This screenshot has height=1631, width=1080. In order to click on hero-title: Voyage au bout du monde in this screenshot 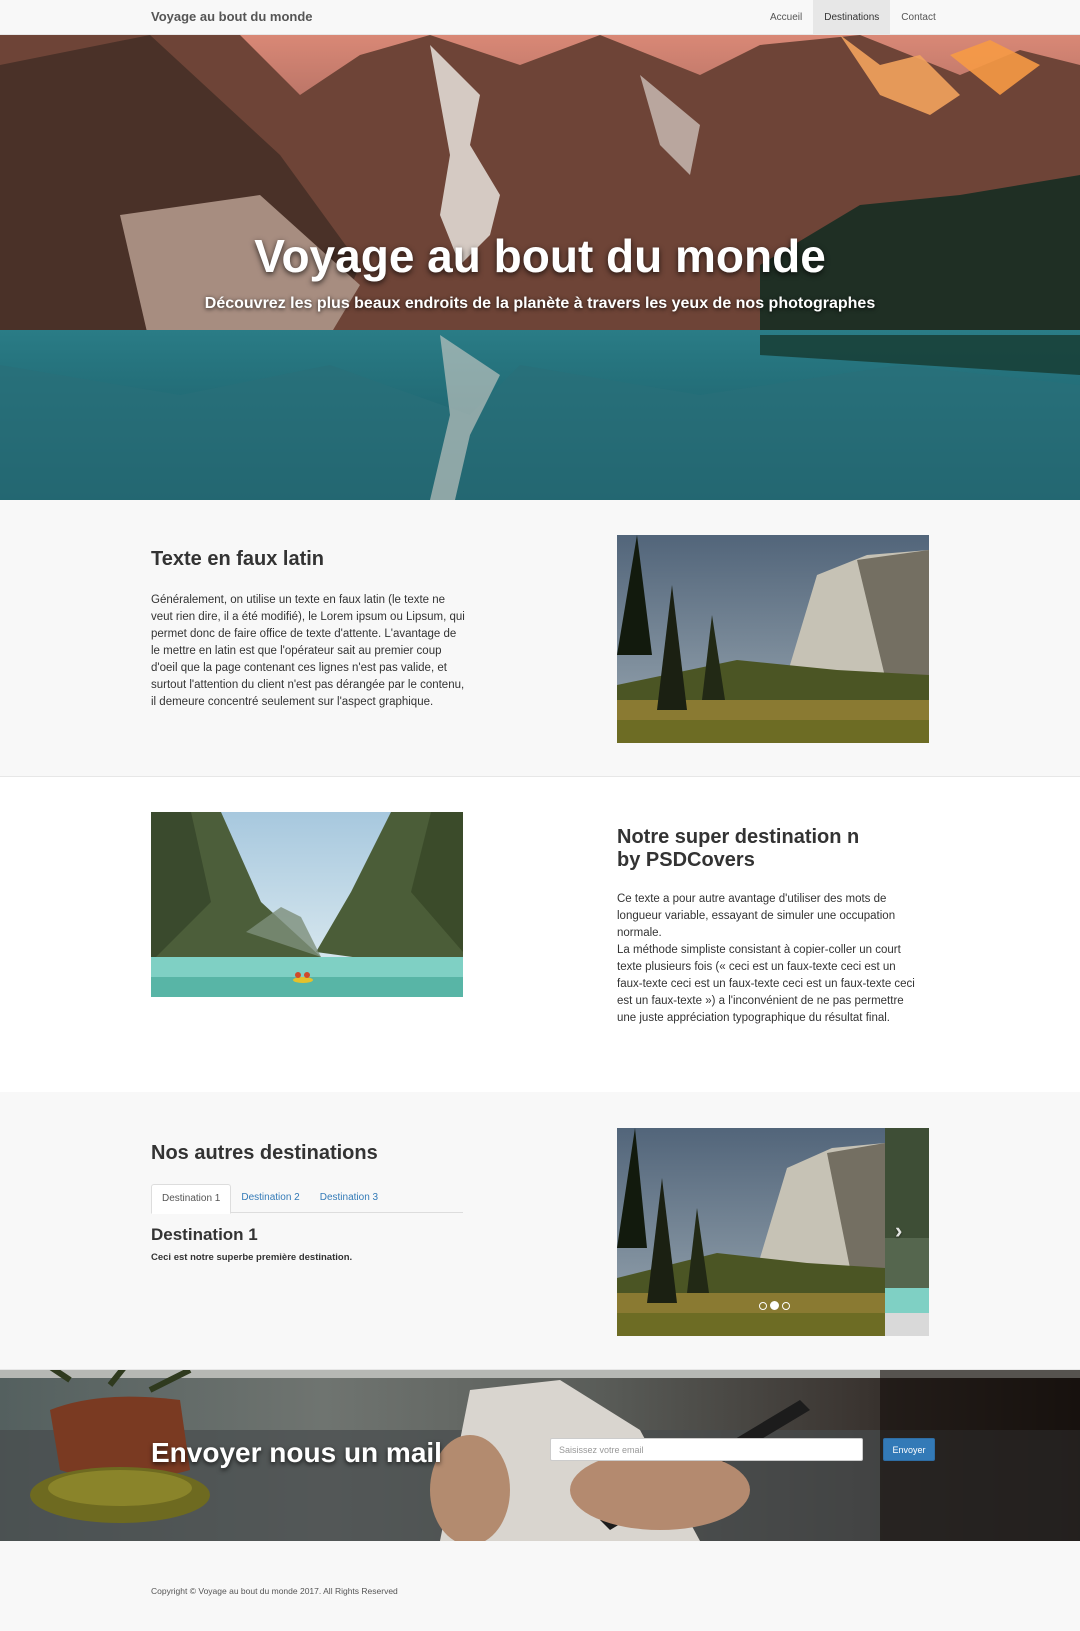, I will do `click(540, 256)`.